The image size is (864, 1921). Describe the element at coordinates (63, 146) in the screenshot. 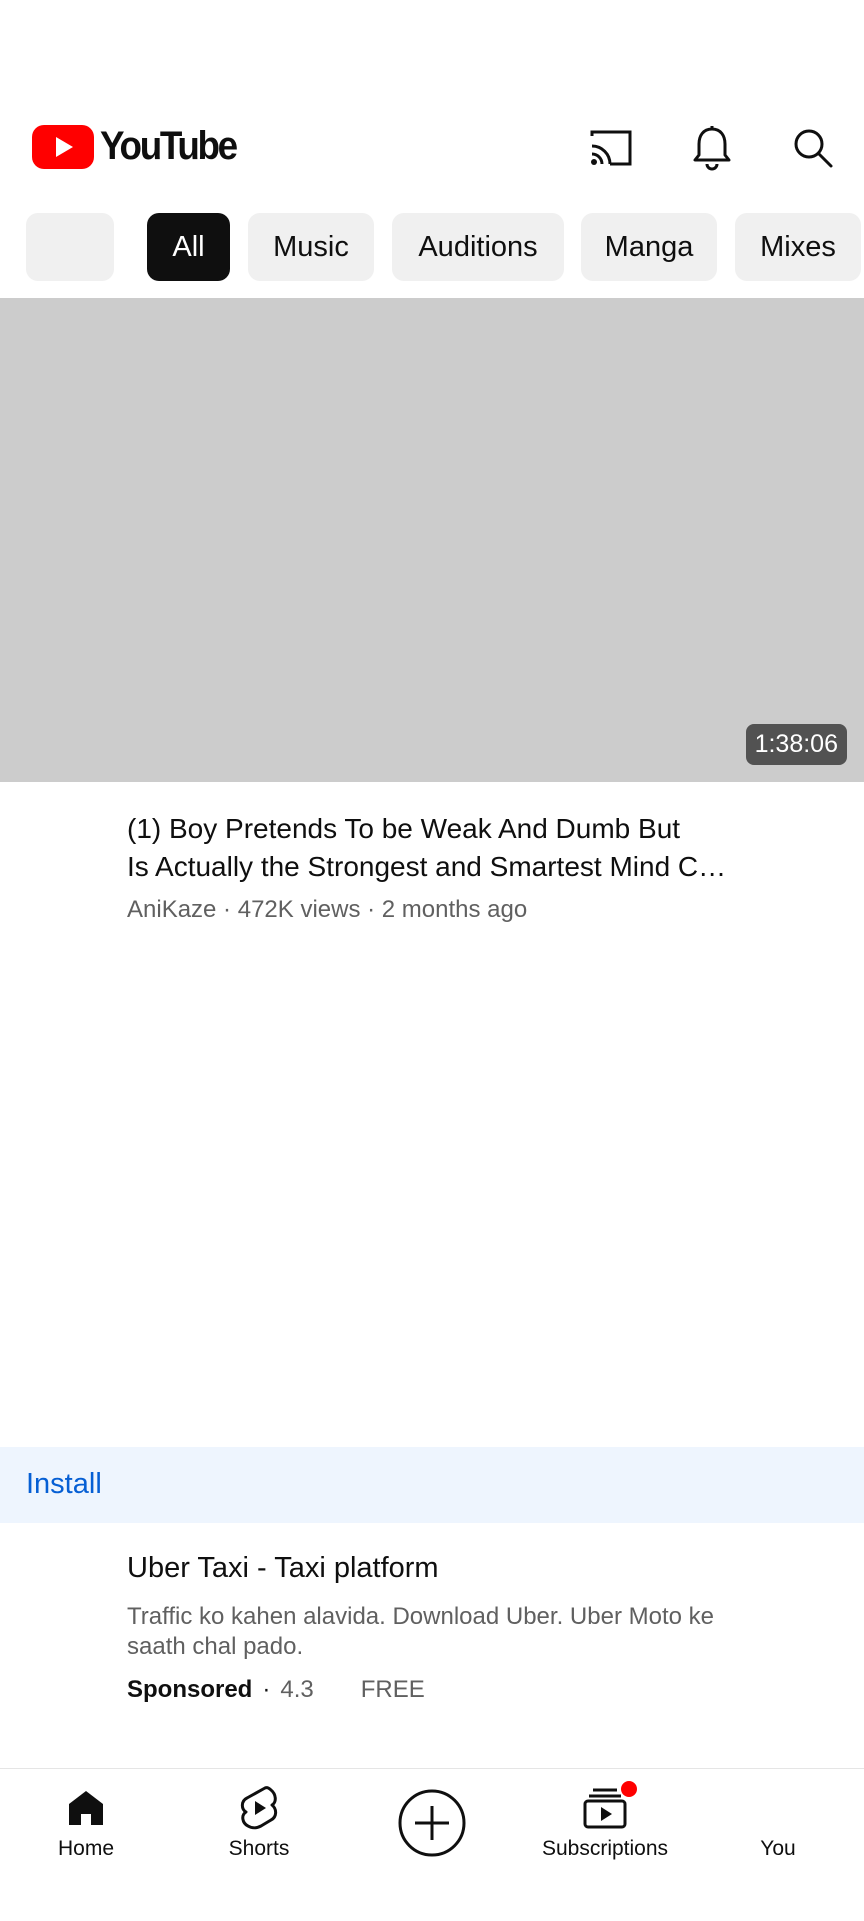

I see `youtube-play-icon` at that location.